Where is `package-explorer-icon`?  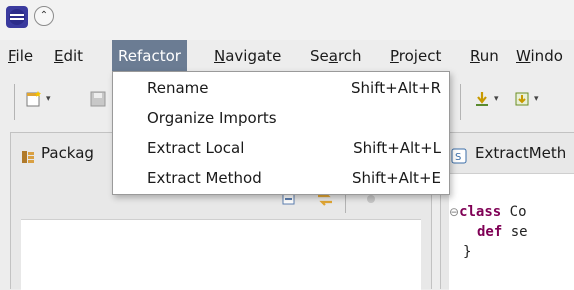 package-explorer-icon is located at coordinates (28, 154).